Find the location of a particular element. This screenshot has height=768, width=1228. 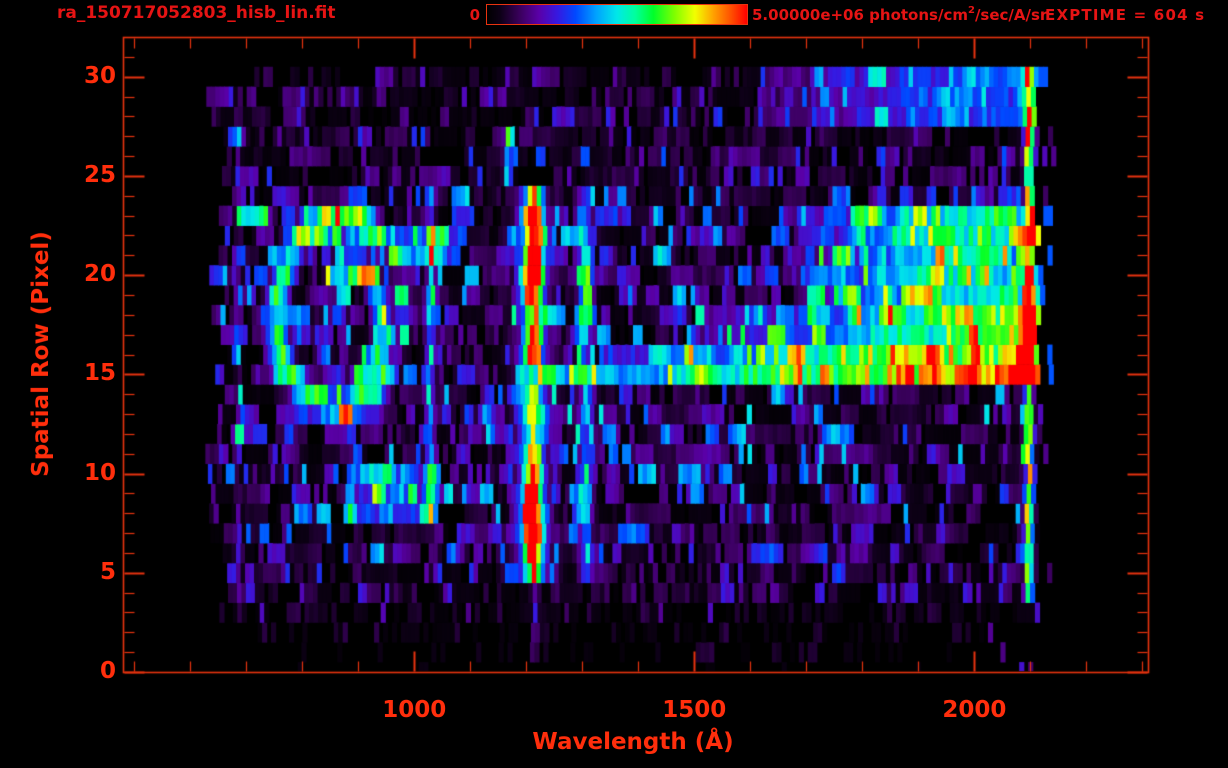

x-tick-label-1000: 1000 is located at coordinates (414, 710).